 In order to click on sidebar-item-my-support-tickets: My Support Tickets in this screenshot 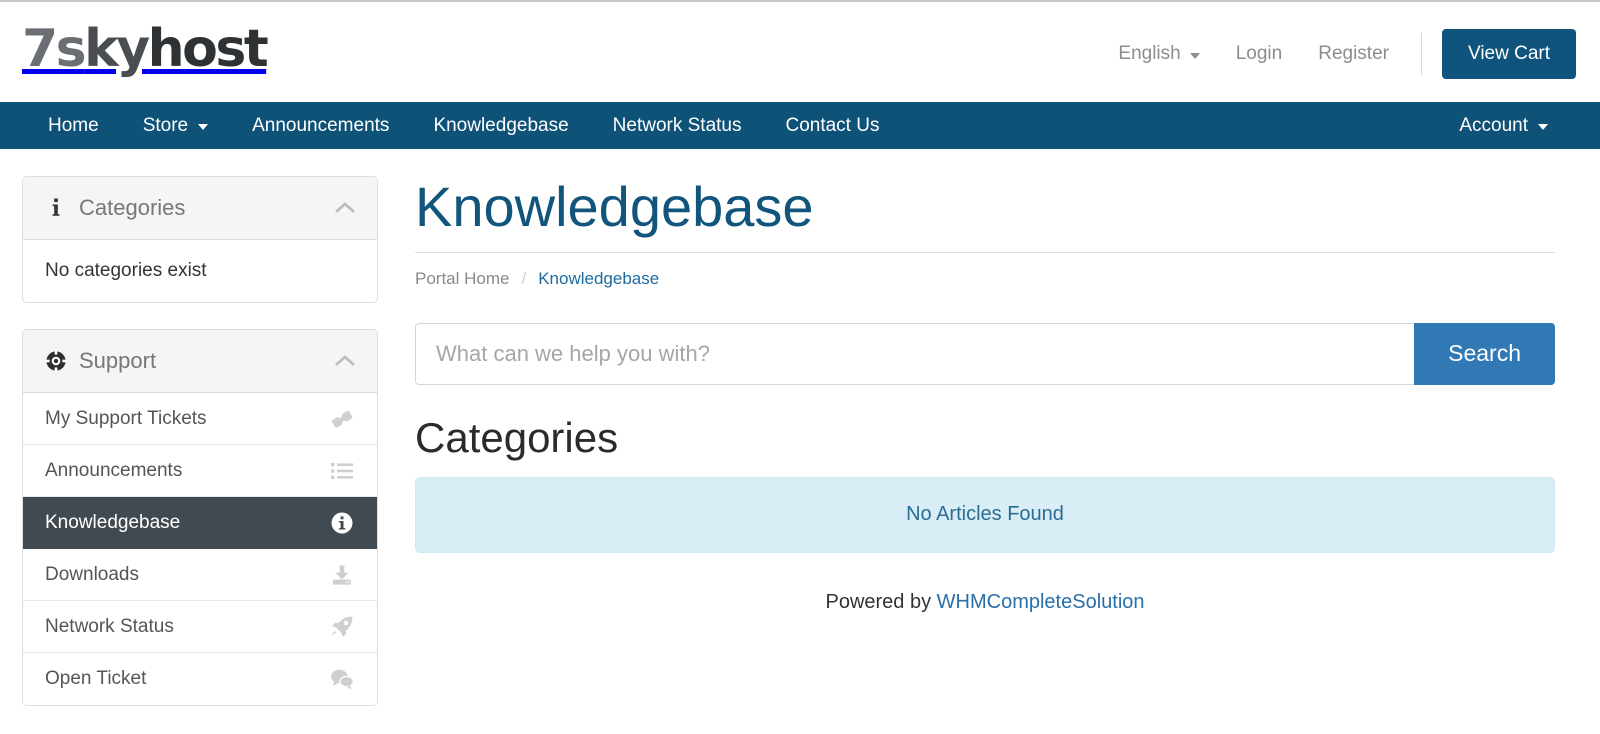, I will do `click(200, 419)`.